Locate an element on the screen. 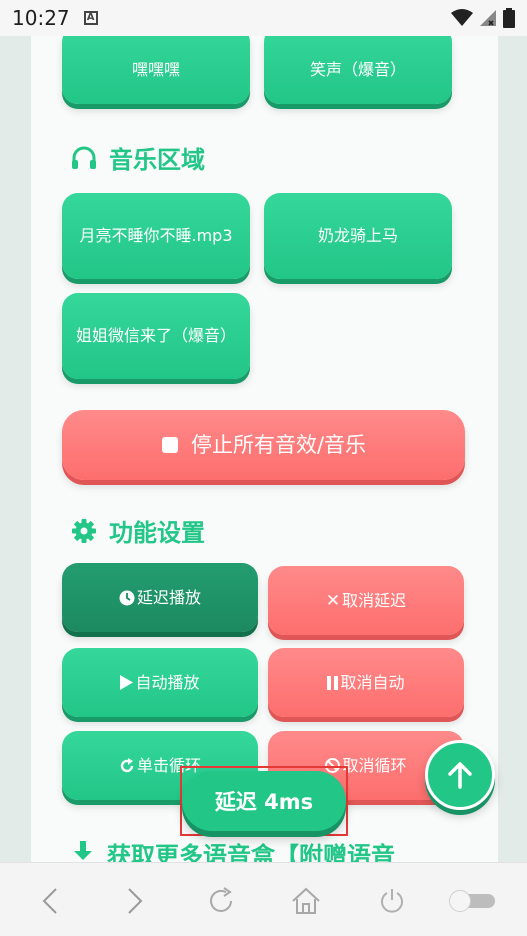 This screenshot has height=936, width=527. arrow-up-icon is located at coordinates (460, 775).